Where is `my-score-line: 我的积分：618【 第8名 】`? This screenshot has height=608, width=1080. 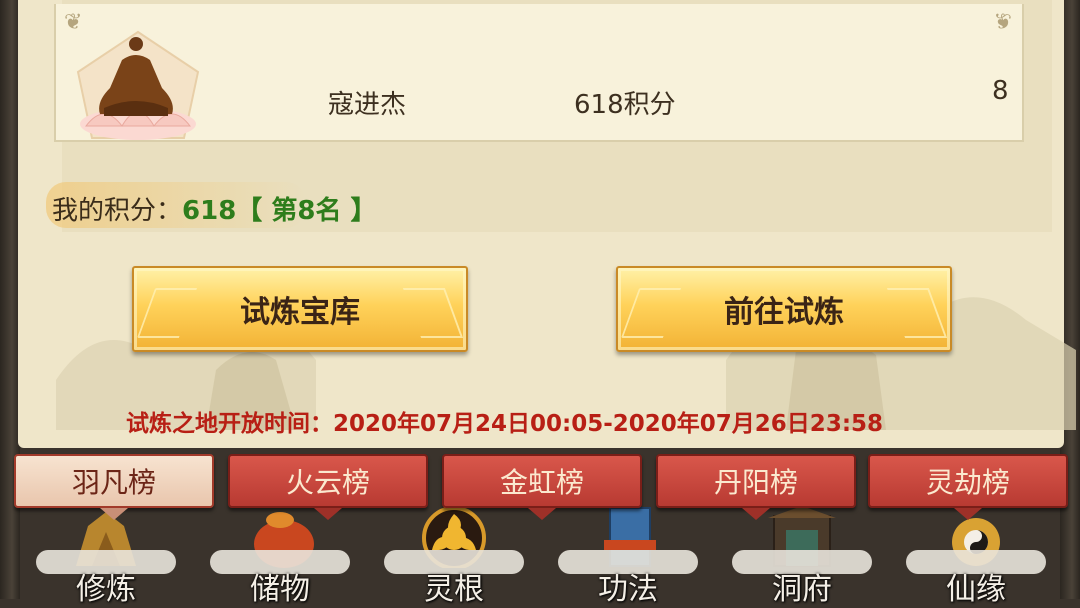
my-score-line: 我的积分：618【 第8名 】 is located at coordinates (214, 208).